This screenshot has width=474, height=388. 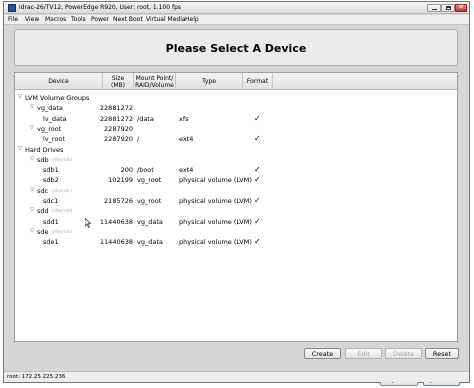 I want to click on device-name: lv_root, so click(x=54, y=139).